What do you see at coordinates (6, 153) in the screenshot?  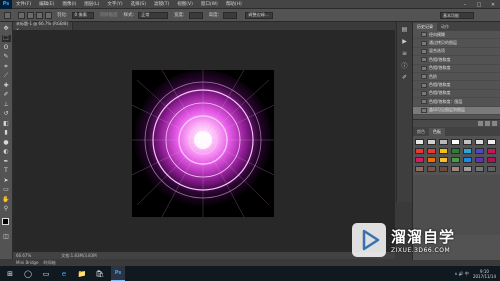 I see `dodge-tool-icon: ◐` at bounding box center [6, 153].